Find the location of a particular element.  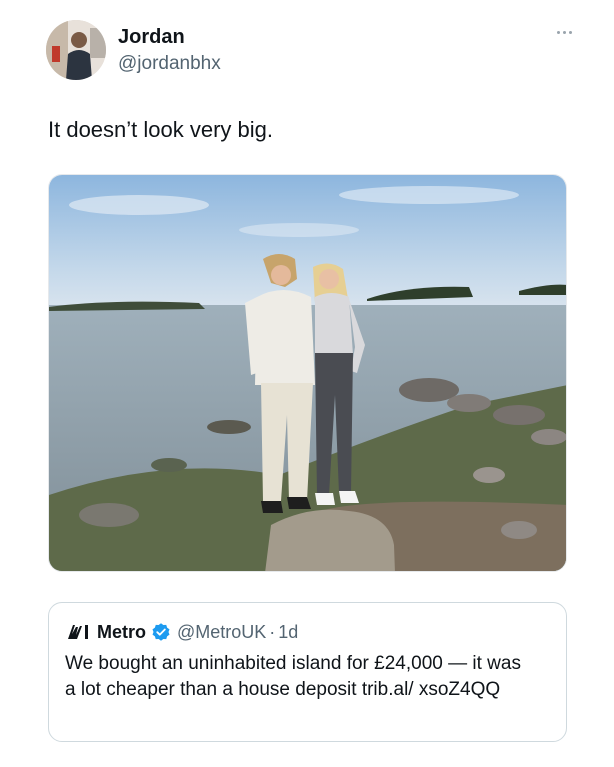

quoted-timestamp: 1d is located at coordinates (288, 632).